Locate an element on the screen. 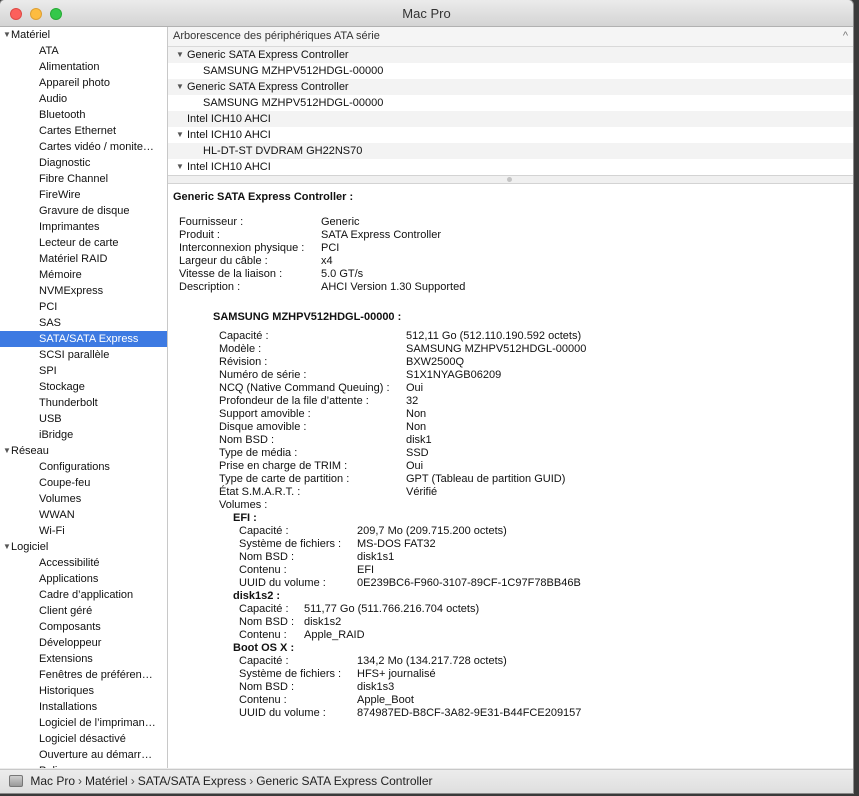 The width and height of the screenshot is (859, 796). sidebar-category-software: ▼ Logiciel is located at coordinates (83, 547).